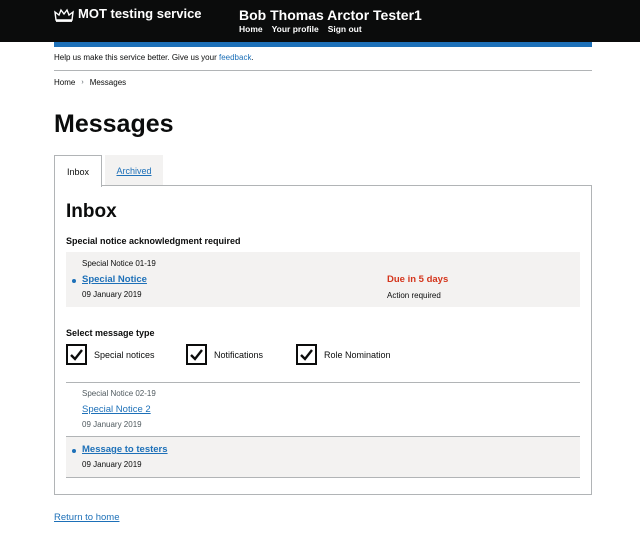 This screenshot has height=540, width=640. I want to click on ack-required-label: Special notice acknowledgment required, so click(153, 241).